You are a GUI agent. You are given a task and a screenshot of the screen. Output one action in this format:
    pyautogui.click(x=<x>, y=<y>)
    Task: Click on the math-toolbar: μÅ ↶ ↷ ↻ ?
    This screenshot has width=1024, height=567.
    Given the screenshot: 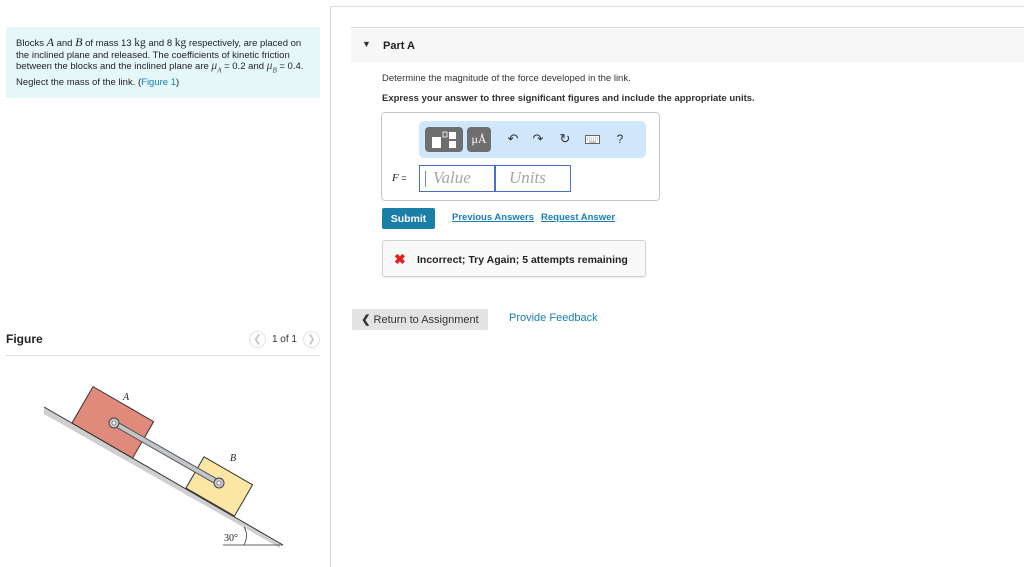 What is the action you would take?
    pyautogui.click(x=532, y=139)
    